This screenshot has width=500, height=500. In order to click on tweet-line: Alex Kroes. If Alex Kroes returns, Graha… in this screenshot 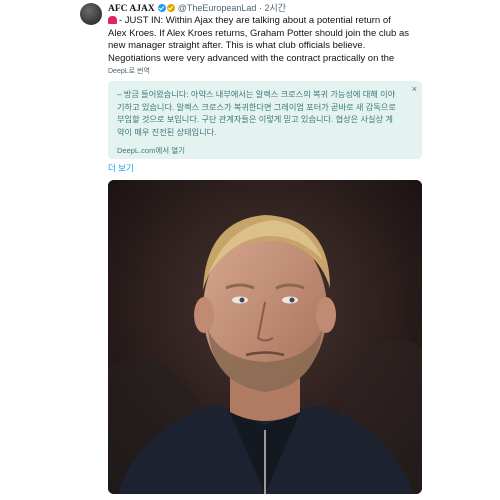, I will do `click(258, 33)`.